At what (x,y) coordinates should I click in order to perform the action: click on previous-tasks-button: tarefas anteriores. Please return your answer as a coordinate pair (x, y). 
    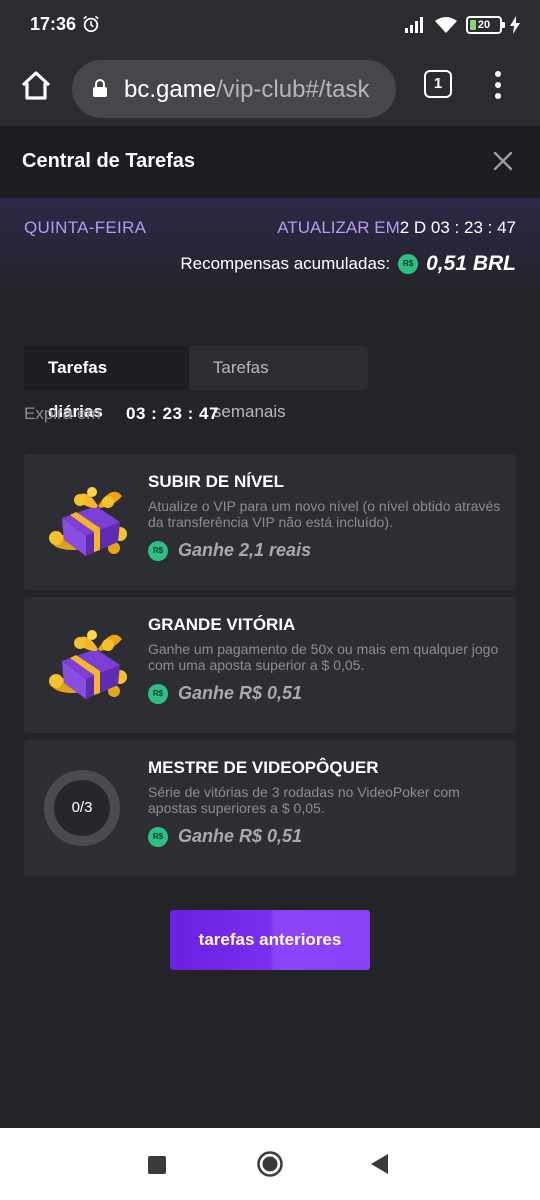
    Looking at the image, I should click on (270, 940).